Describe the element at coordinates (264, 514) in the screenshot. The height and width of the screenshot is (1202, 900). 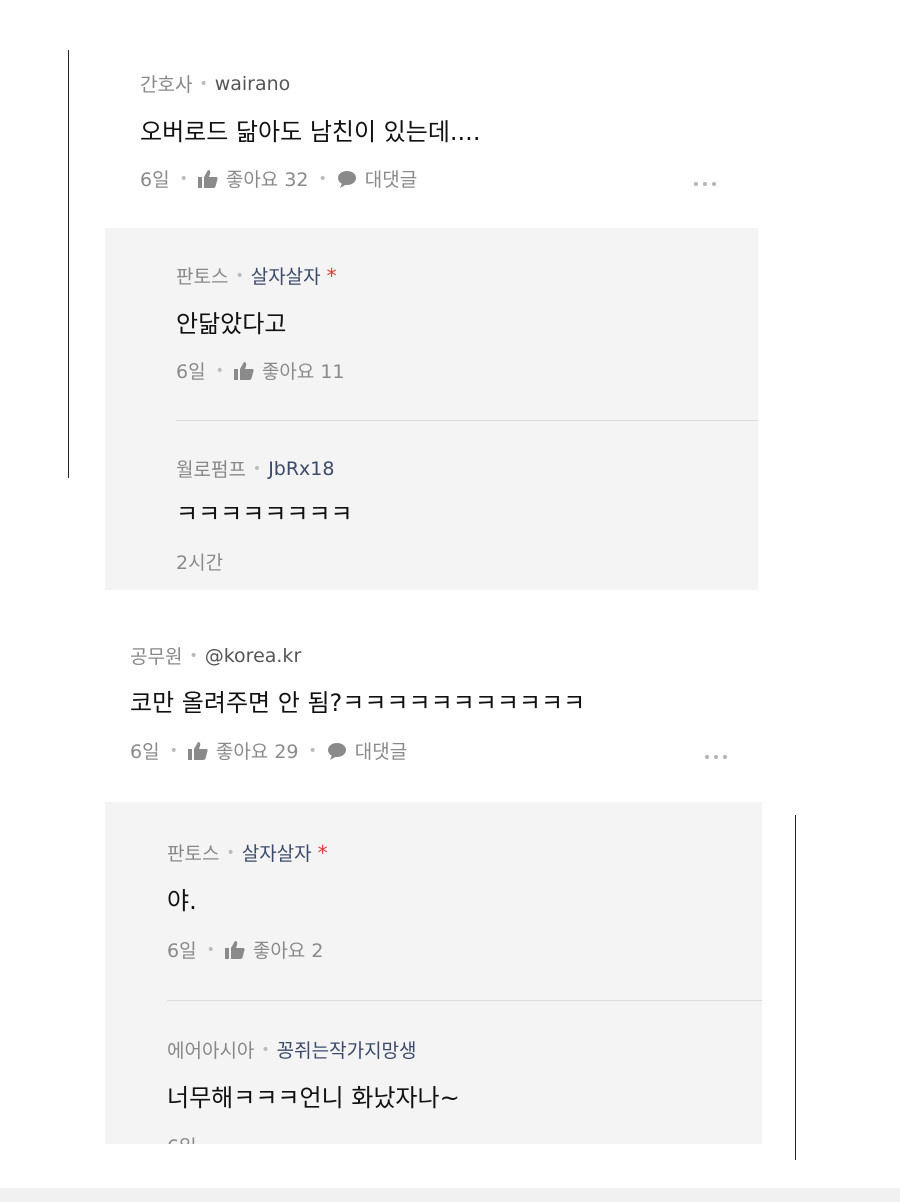
I see `reply-text: ㅋㅋㅋㅋㅋㅋㅋㅋ` at that location.